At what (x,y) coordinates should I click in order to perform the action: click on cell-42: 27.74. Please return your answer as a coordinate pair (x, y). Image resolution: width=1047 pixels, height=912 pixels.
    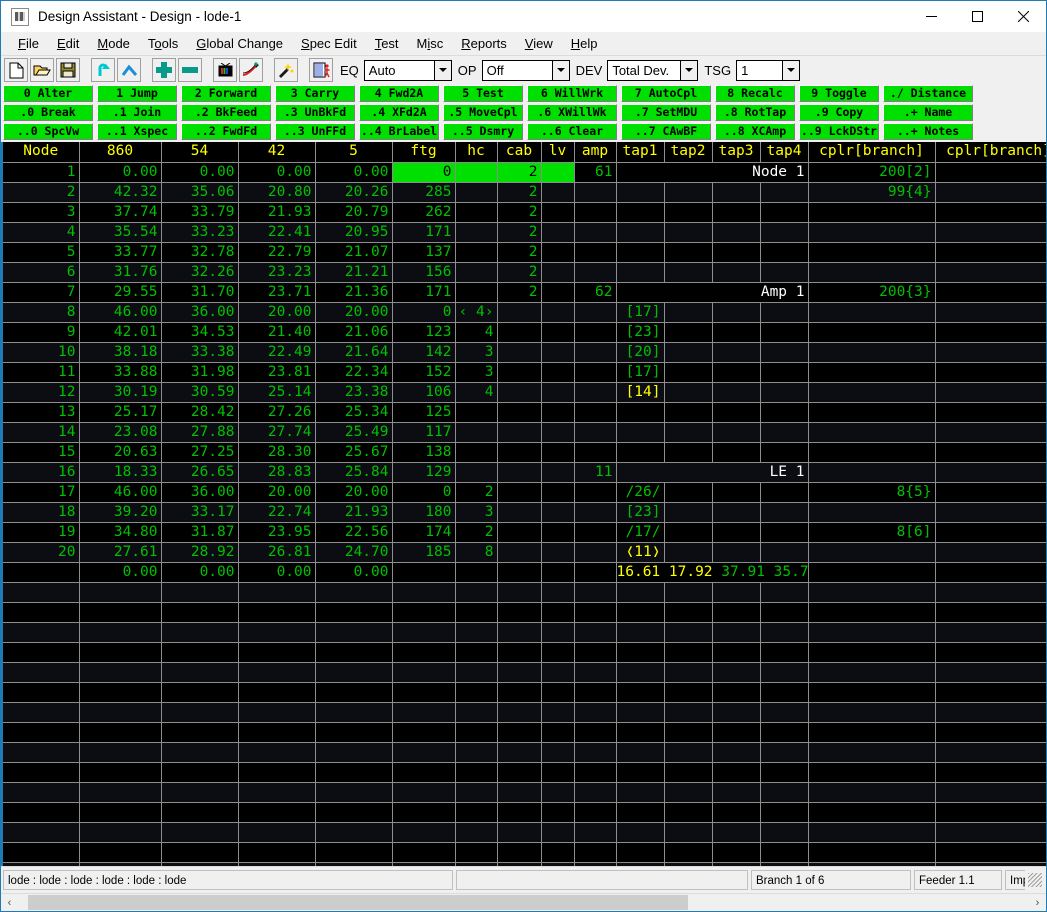
    Looking at the image, I should click on (277, 432).